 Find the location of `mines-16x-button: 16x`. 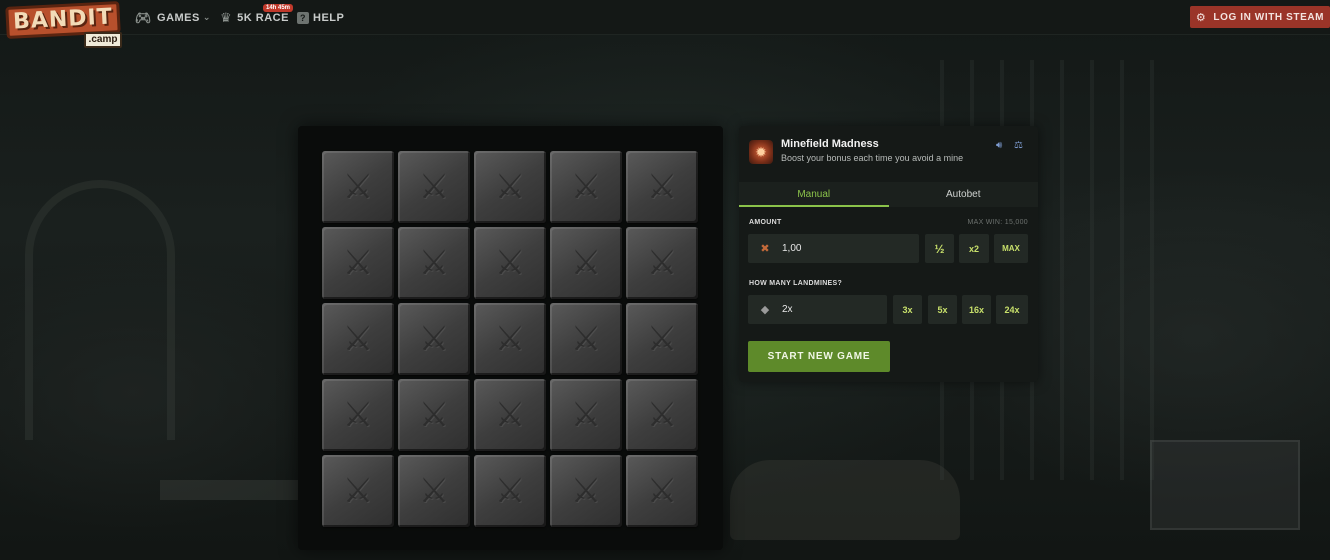

mines-16x-button: 16x is located at coordinates (976, 309).